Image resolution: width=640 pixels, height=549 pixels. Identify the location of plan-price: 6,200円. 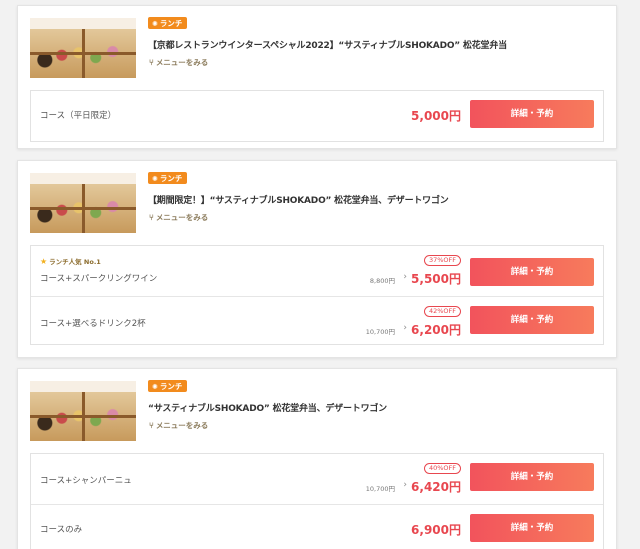
(436, 330).